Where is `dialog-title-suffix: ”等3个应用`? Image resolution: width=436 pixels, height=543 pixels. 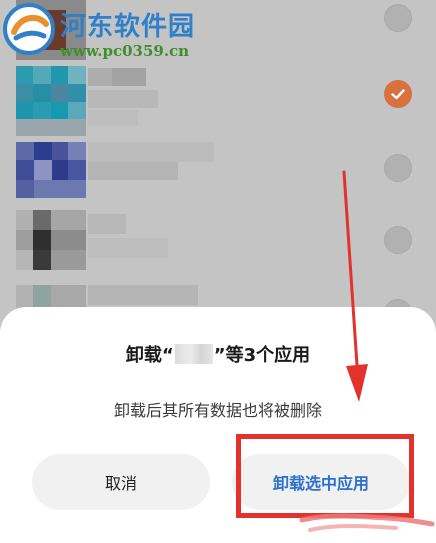
dialog-title-suffix: ”等3个应用 is located at coordinates (262, 355).